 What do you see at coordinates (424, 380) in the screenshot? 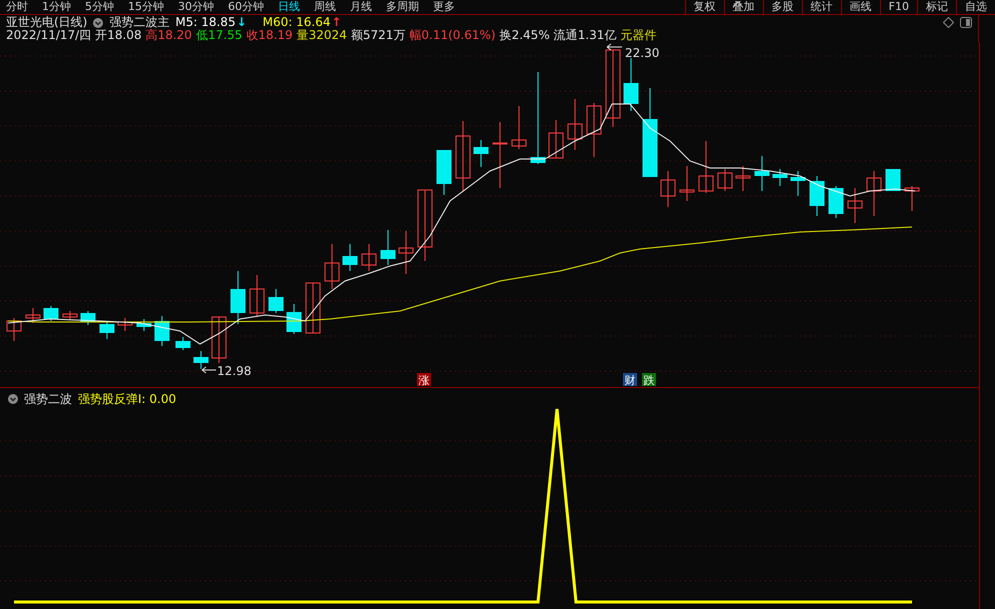
I see `event-tag: 涨` at bounding box center [424, 380].